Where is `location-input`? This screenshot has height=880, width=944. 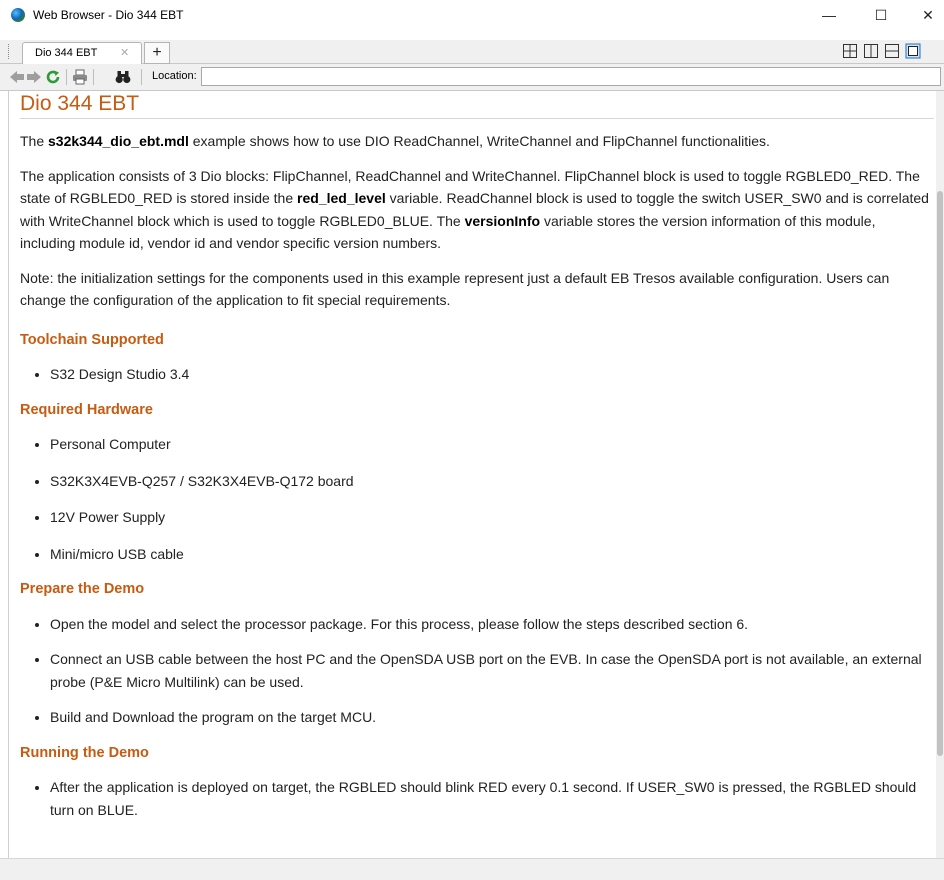 location-input is located at coordinates (571, 76).